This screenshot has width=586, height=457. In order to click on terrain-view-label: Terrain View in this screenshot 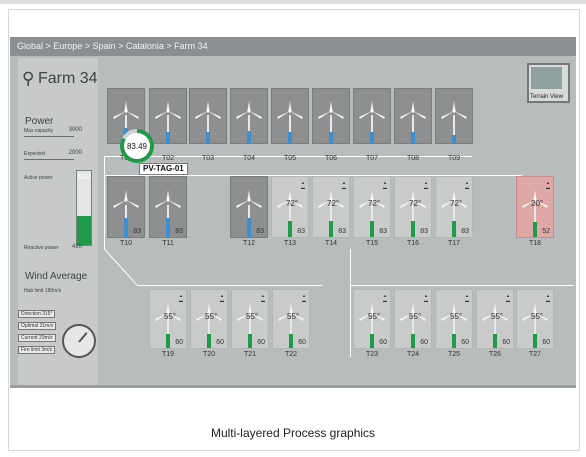, I will do `click(546, 97)`.